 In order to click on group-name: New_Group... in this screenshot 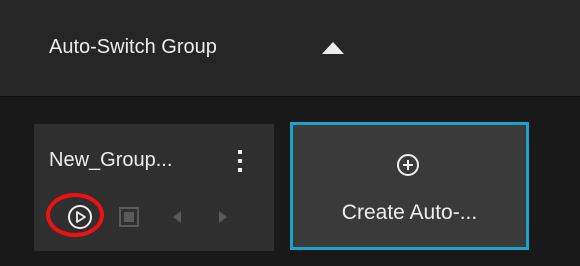, I will do `click(111, 160)`.